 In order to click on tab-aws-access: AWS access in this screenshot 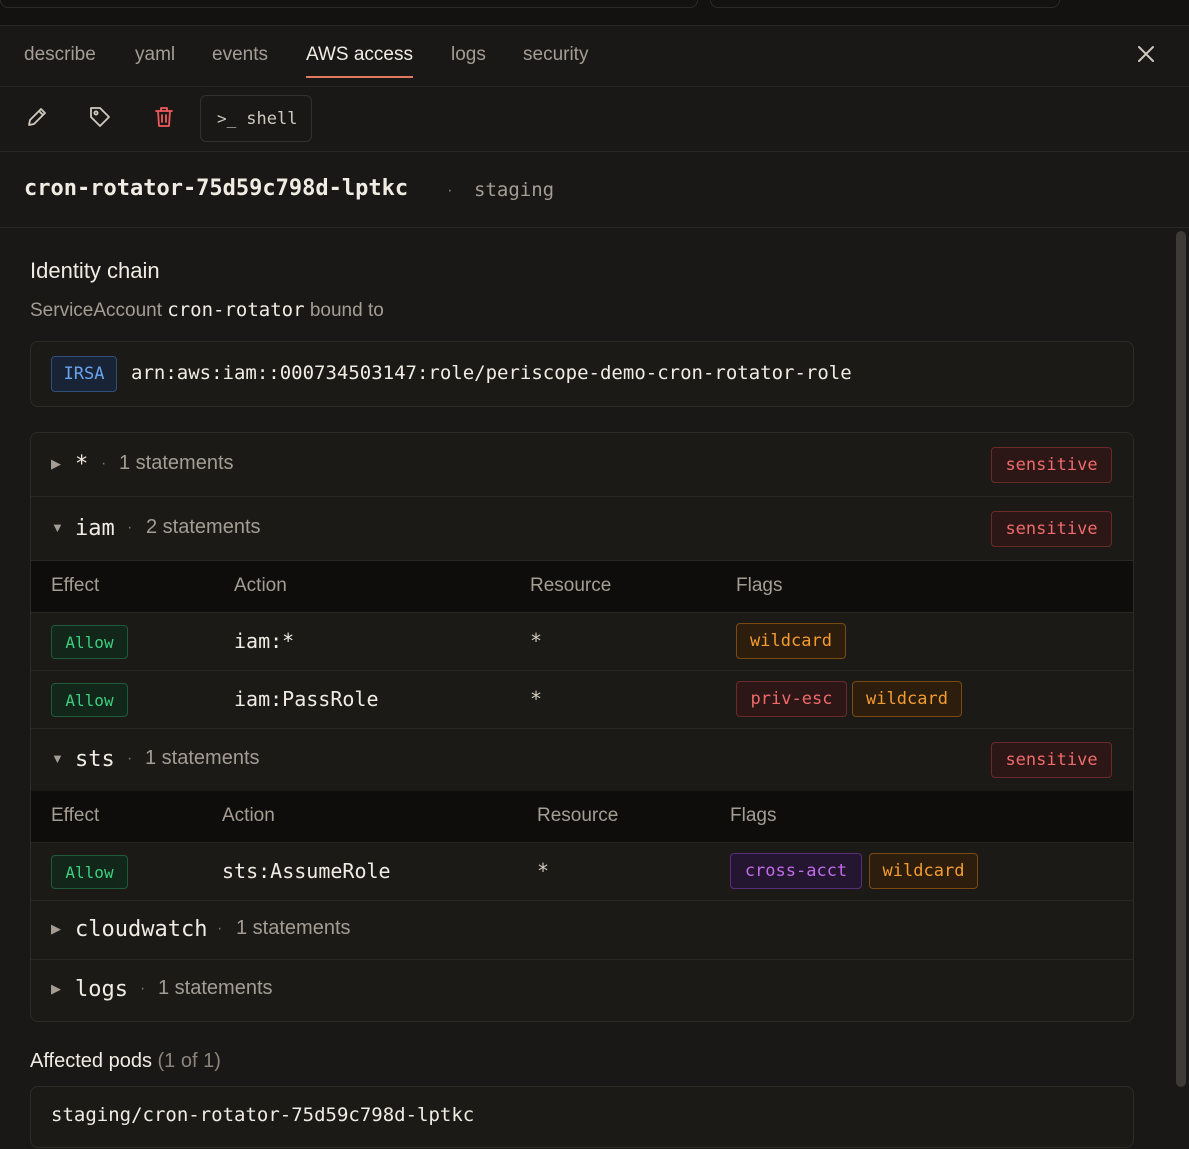, I will do `click(359, 61)`.